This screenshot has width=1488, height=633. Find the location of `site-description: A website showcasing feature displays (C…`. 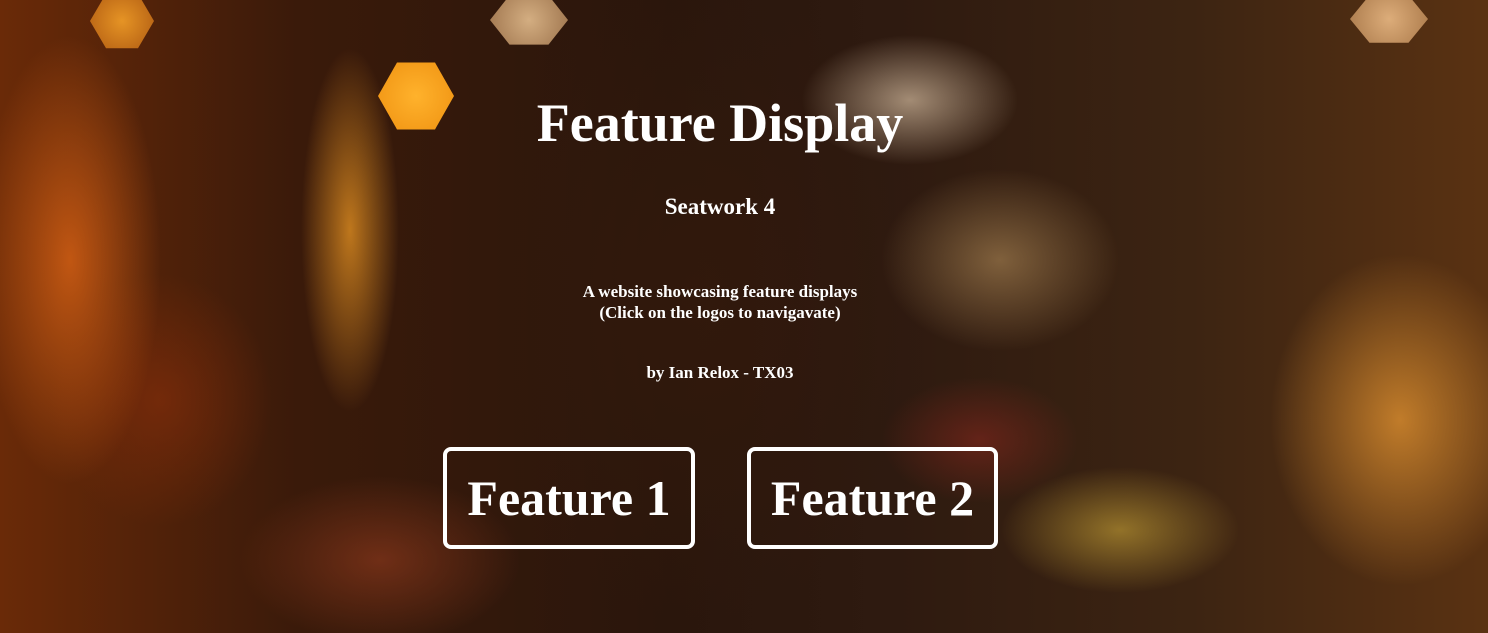

site-description: A website showcasing feature displays (C… is located at coordinates (720, 302).